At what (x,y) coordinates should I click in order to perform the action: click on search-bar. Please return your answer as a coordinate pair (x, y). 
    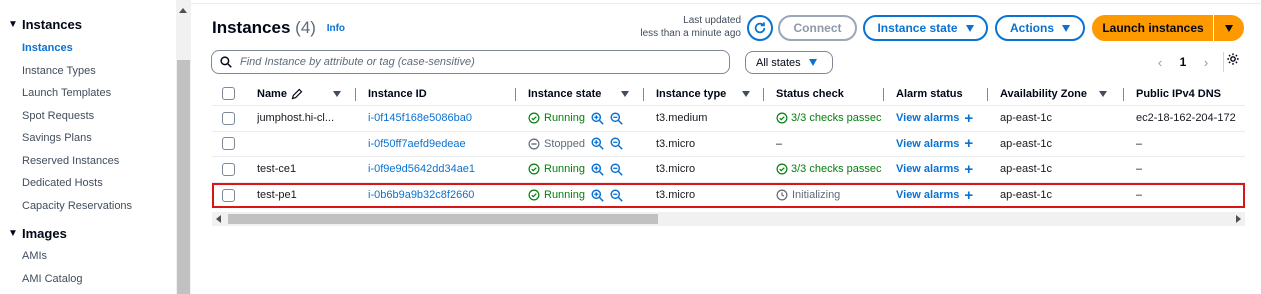
    Looking at the image, I should click on (470, 62).